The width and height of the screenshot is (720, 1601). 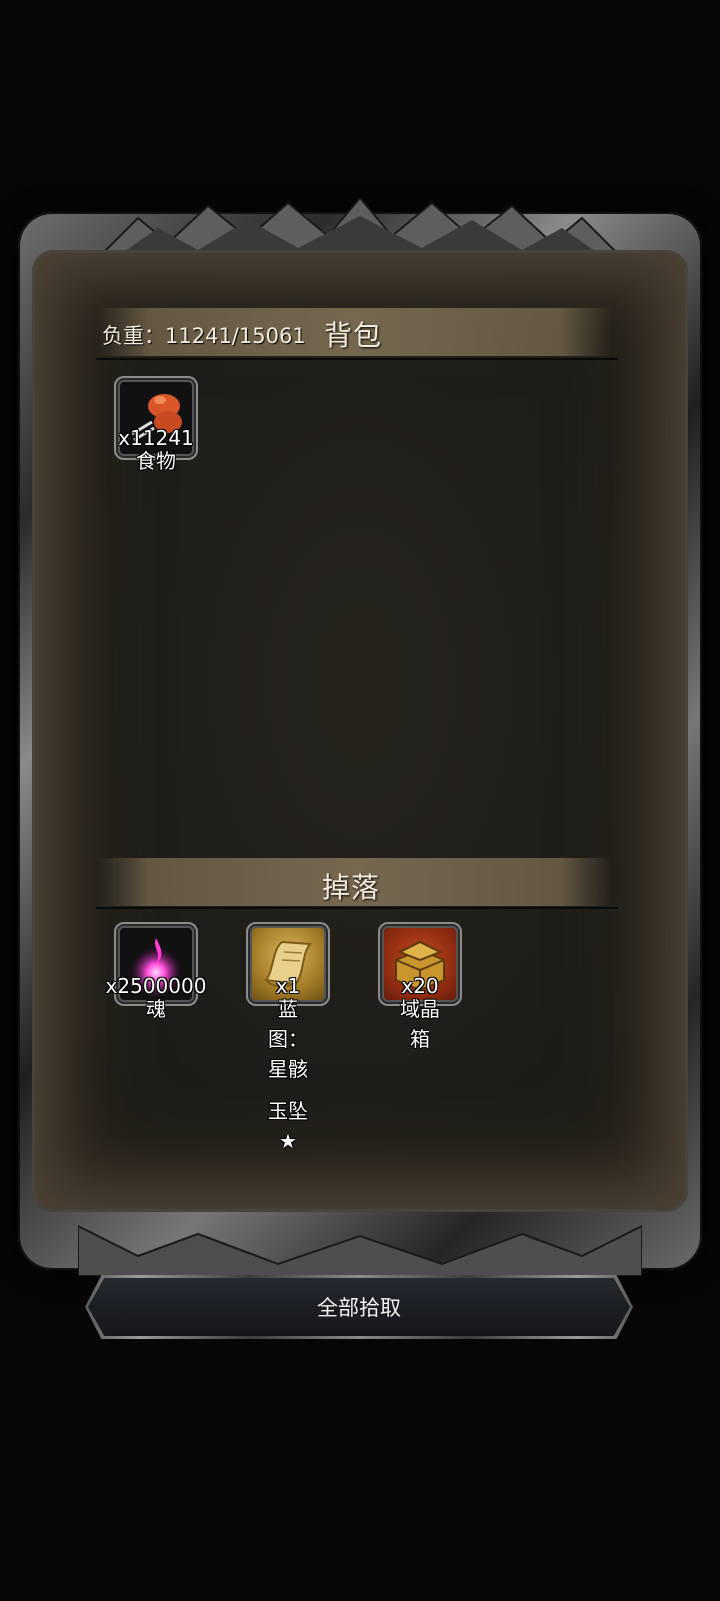 I want to click on drop-item-chest: x20 域晶箱, so click(x=420, y=986).